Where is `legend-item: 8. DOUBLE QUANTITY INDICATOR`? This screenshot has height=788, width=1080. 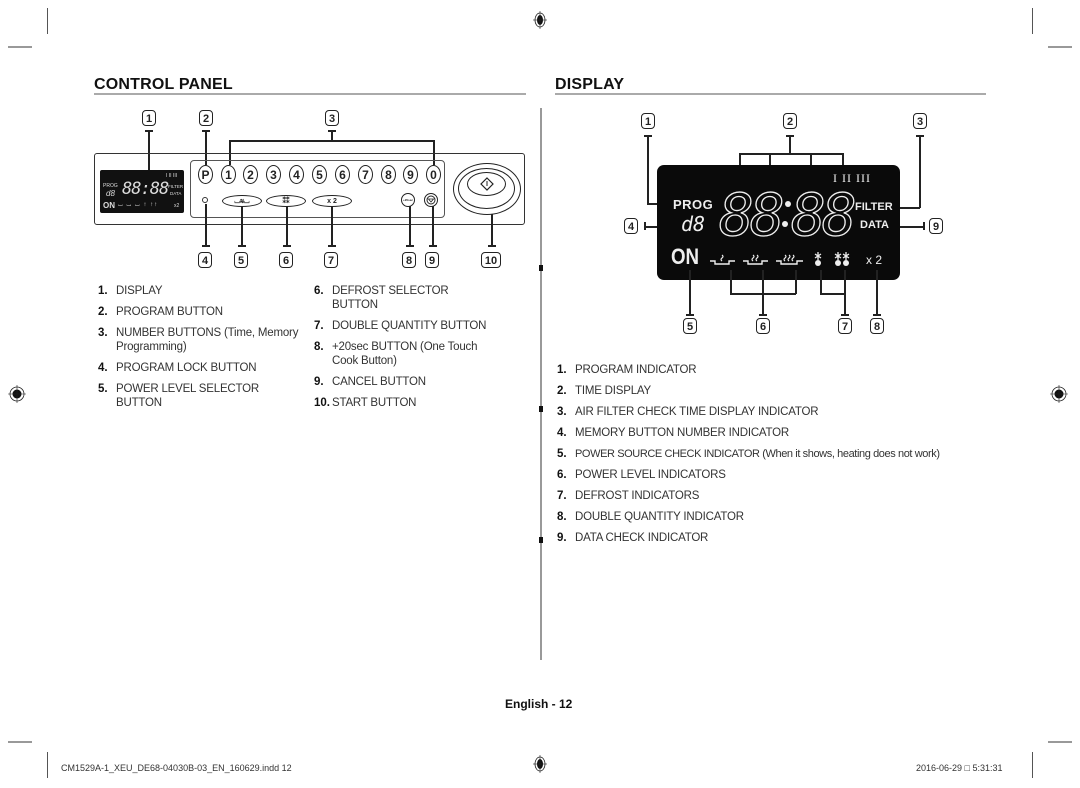 legend-item: 8. DOUBLE QUANTITY INDICATOR is located at coordinates (650, 517).